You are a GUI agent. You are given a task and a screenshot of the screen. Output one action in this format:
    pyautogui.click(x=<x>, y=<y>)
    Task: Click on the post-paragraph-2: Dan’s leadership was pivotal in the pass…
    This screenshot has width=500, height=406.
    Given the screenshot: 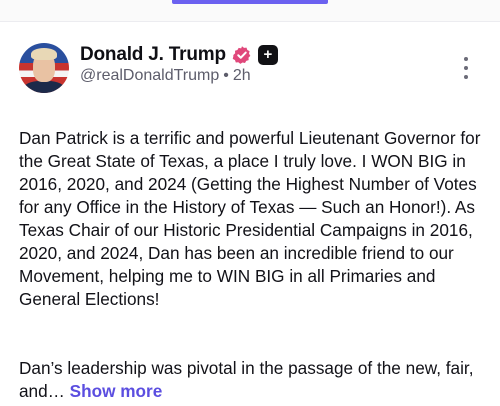 What is the action you would take?
    pyautogui.click(x=251, y=380)
    